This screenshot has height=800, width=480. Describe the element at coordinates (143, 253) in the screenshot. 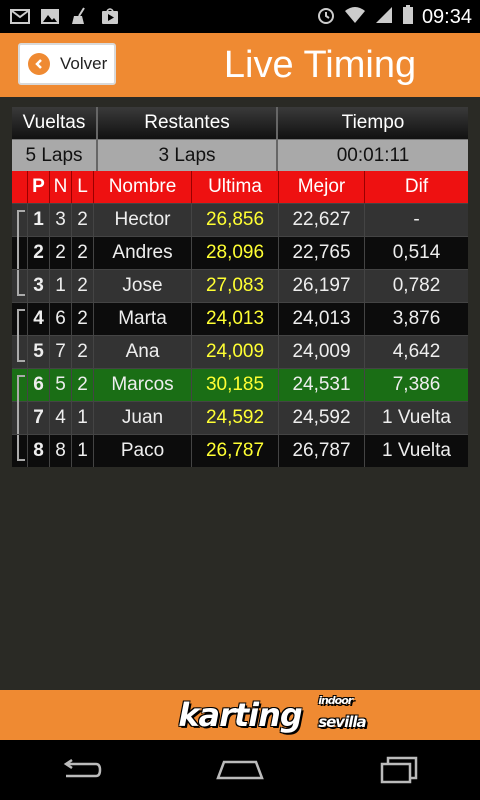

I see `row-name: Andres` at that location.